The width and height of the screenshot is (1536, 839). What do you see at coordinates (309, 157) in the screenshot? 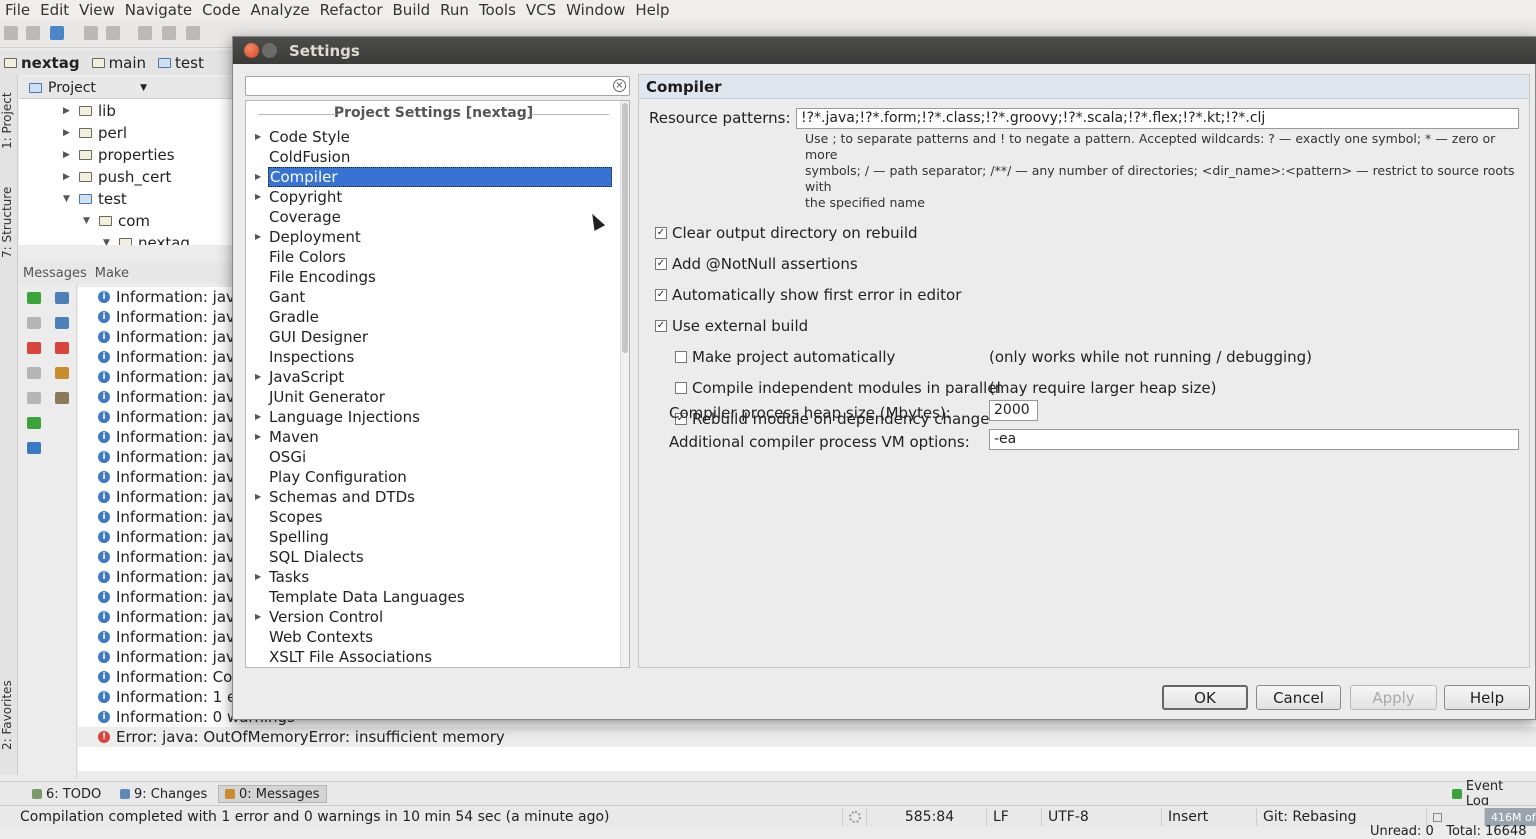
I see `nav-item-coldfusion: ColdFusion` at bounding box center [309, 157].